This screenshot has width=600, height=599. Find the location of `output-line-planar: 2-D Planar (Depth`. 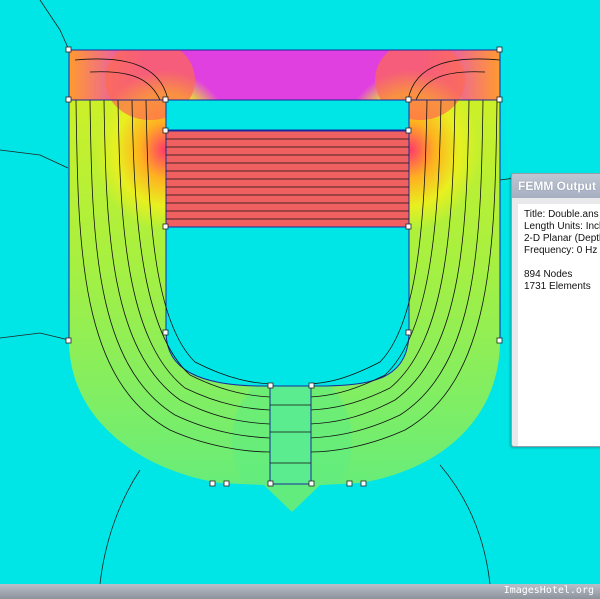

output-line-planar: 2-D Planar (Depth is located at coordinates (562, 238).